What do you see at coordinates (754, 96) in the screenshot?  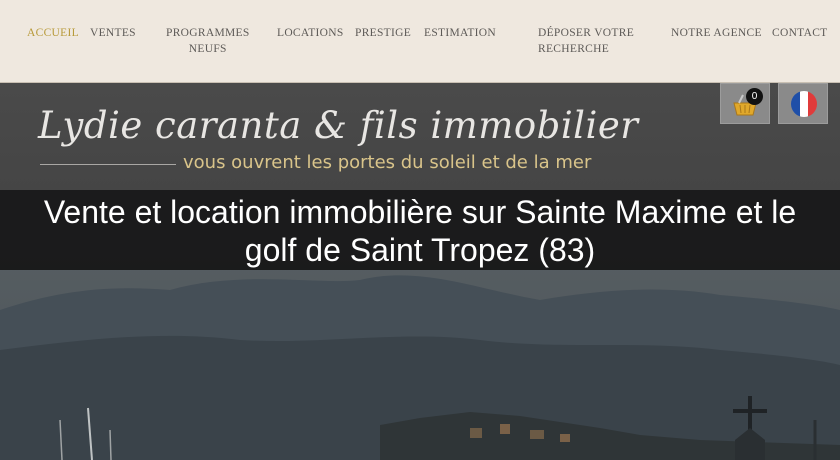 I see `cart-count-badge: 0` at bounding box center [754, 96].